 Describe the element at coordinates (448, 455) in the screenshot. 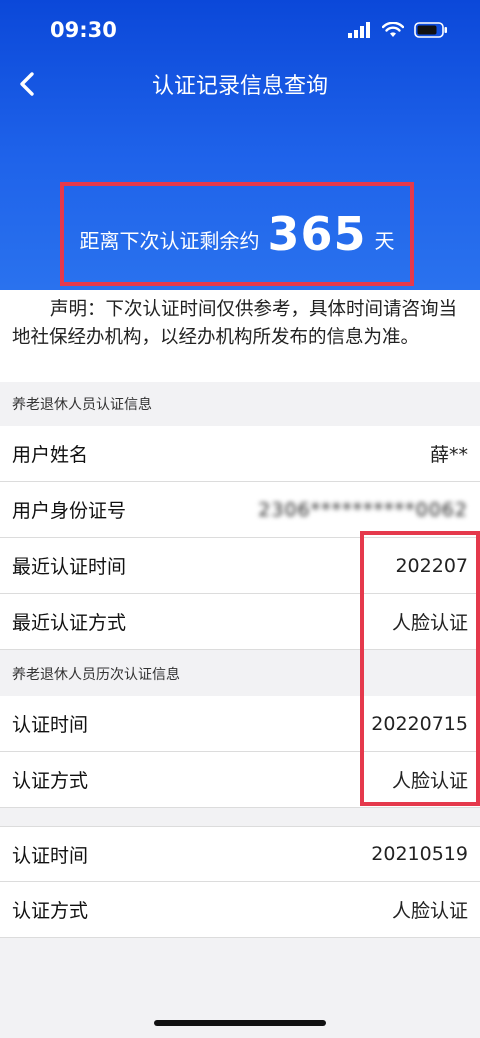

I see `row-value: 薛**` at that location.